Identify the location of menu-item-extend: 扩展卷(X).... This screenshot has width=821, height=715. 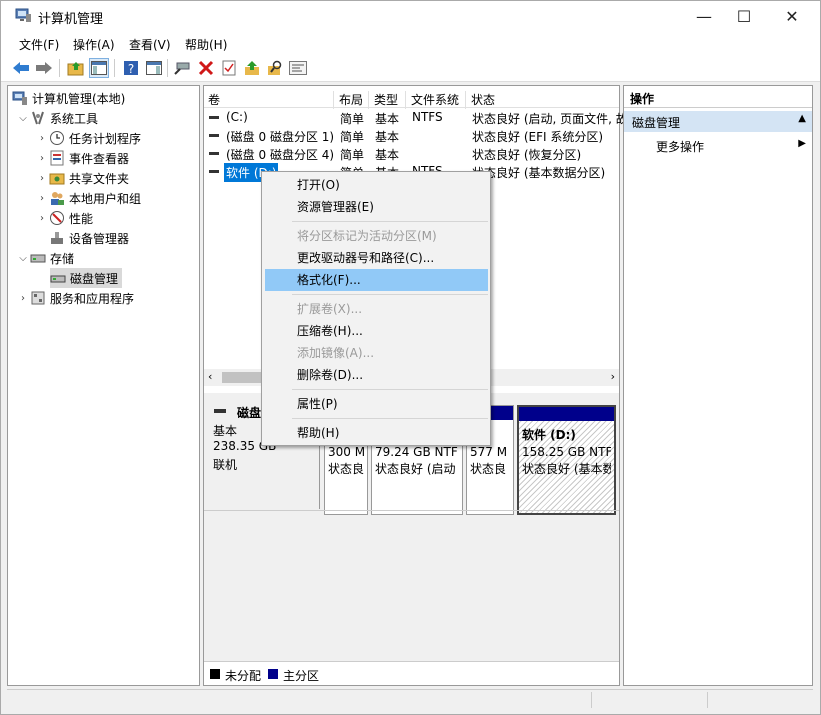
(376, 309).